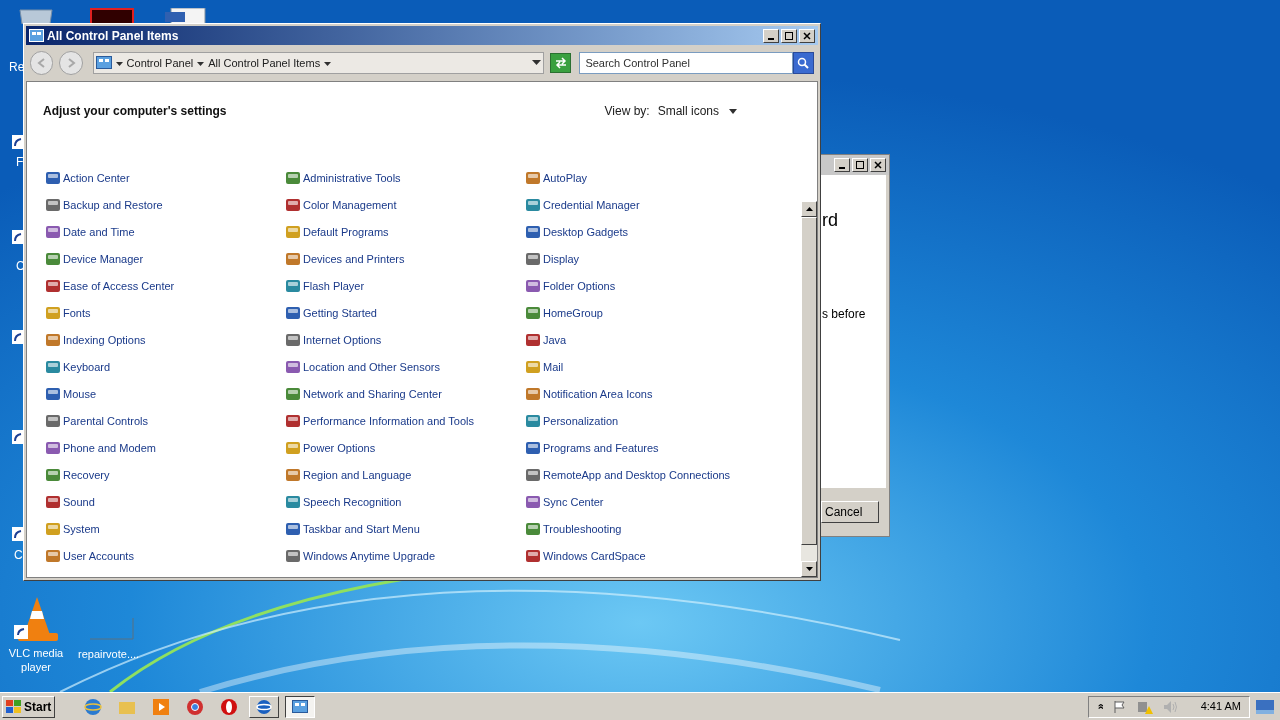 The height and width of the screenshot is (720, 1280). Describe the element at coordinates (165, 394) in the screenshot. I see `control-panel-link: Mouse` at that location.